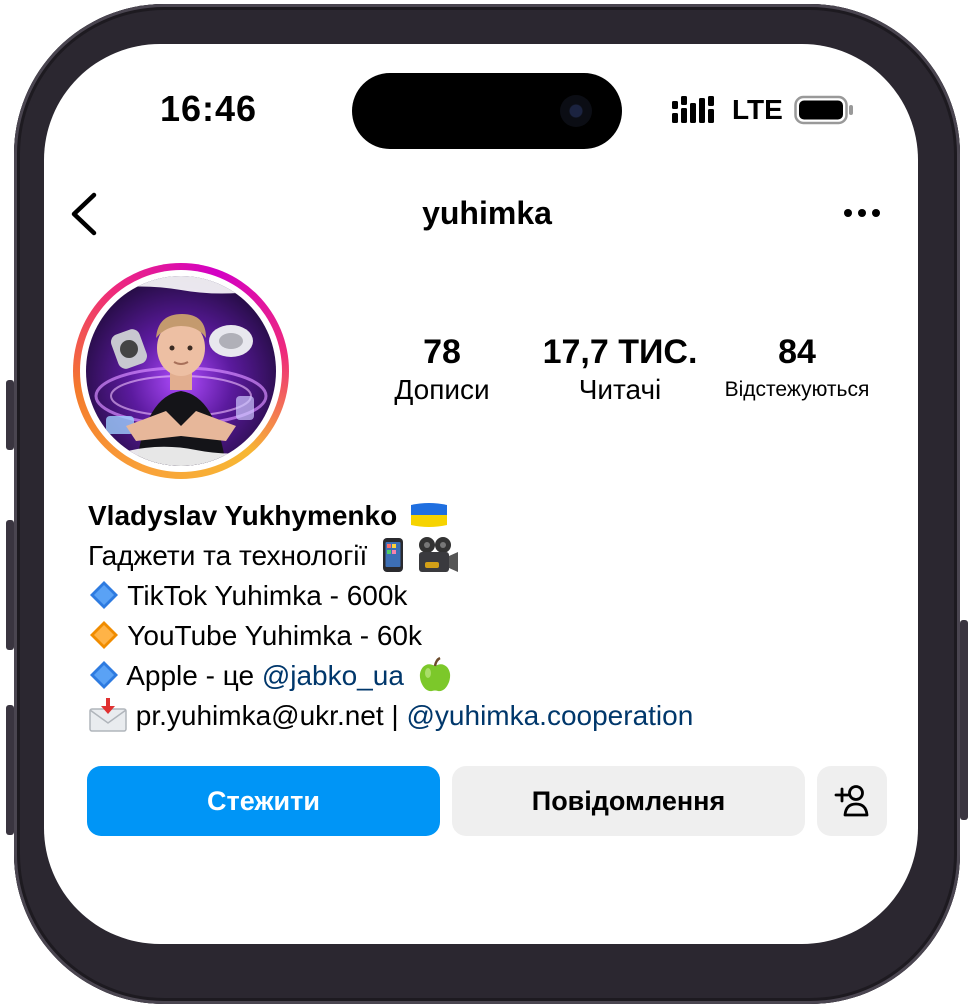 The width and height of the screenshot is (974, 1004). I want to click on story-ring, so click(181, 371).